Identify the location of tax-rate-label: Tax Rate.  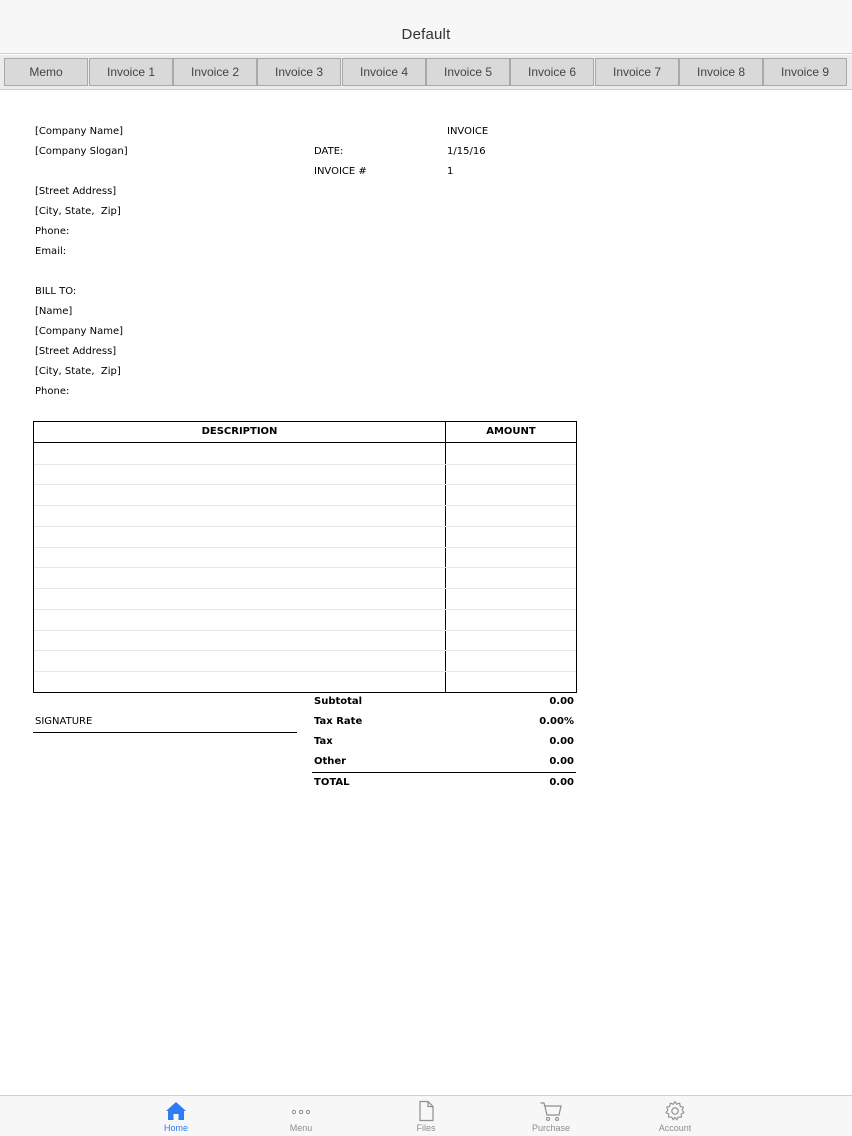
(338, 722).